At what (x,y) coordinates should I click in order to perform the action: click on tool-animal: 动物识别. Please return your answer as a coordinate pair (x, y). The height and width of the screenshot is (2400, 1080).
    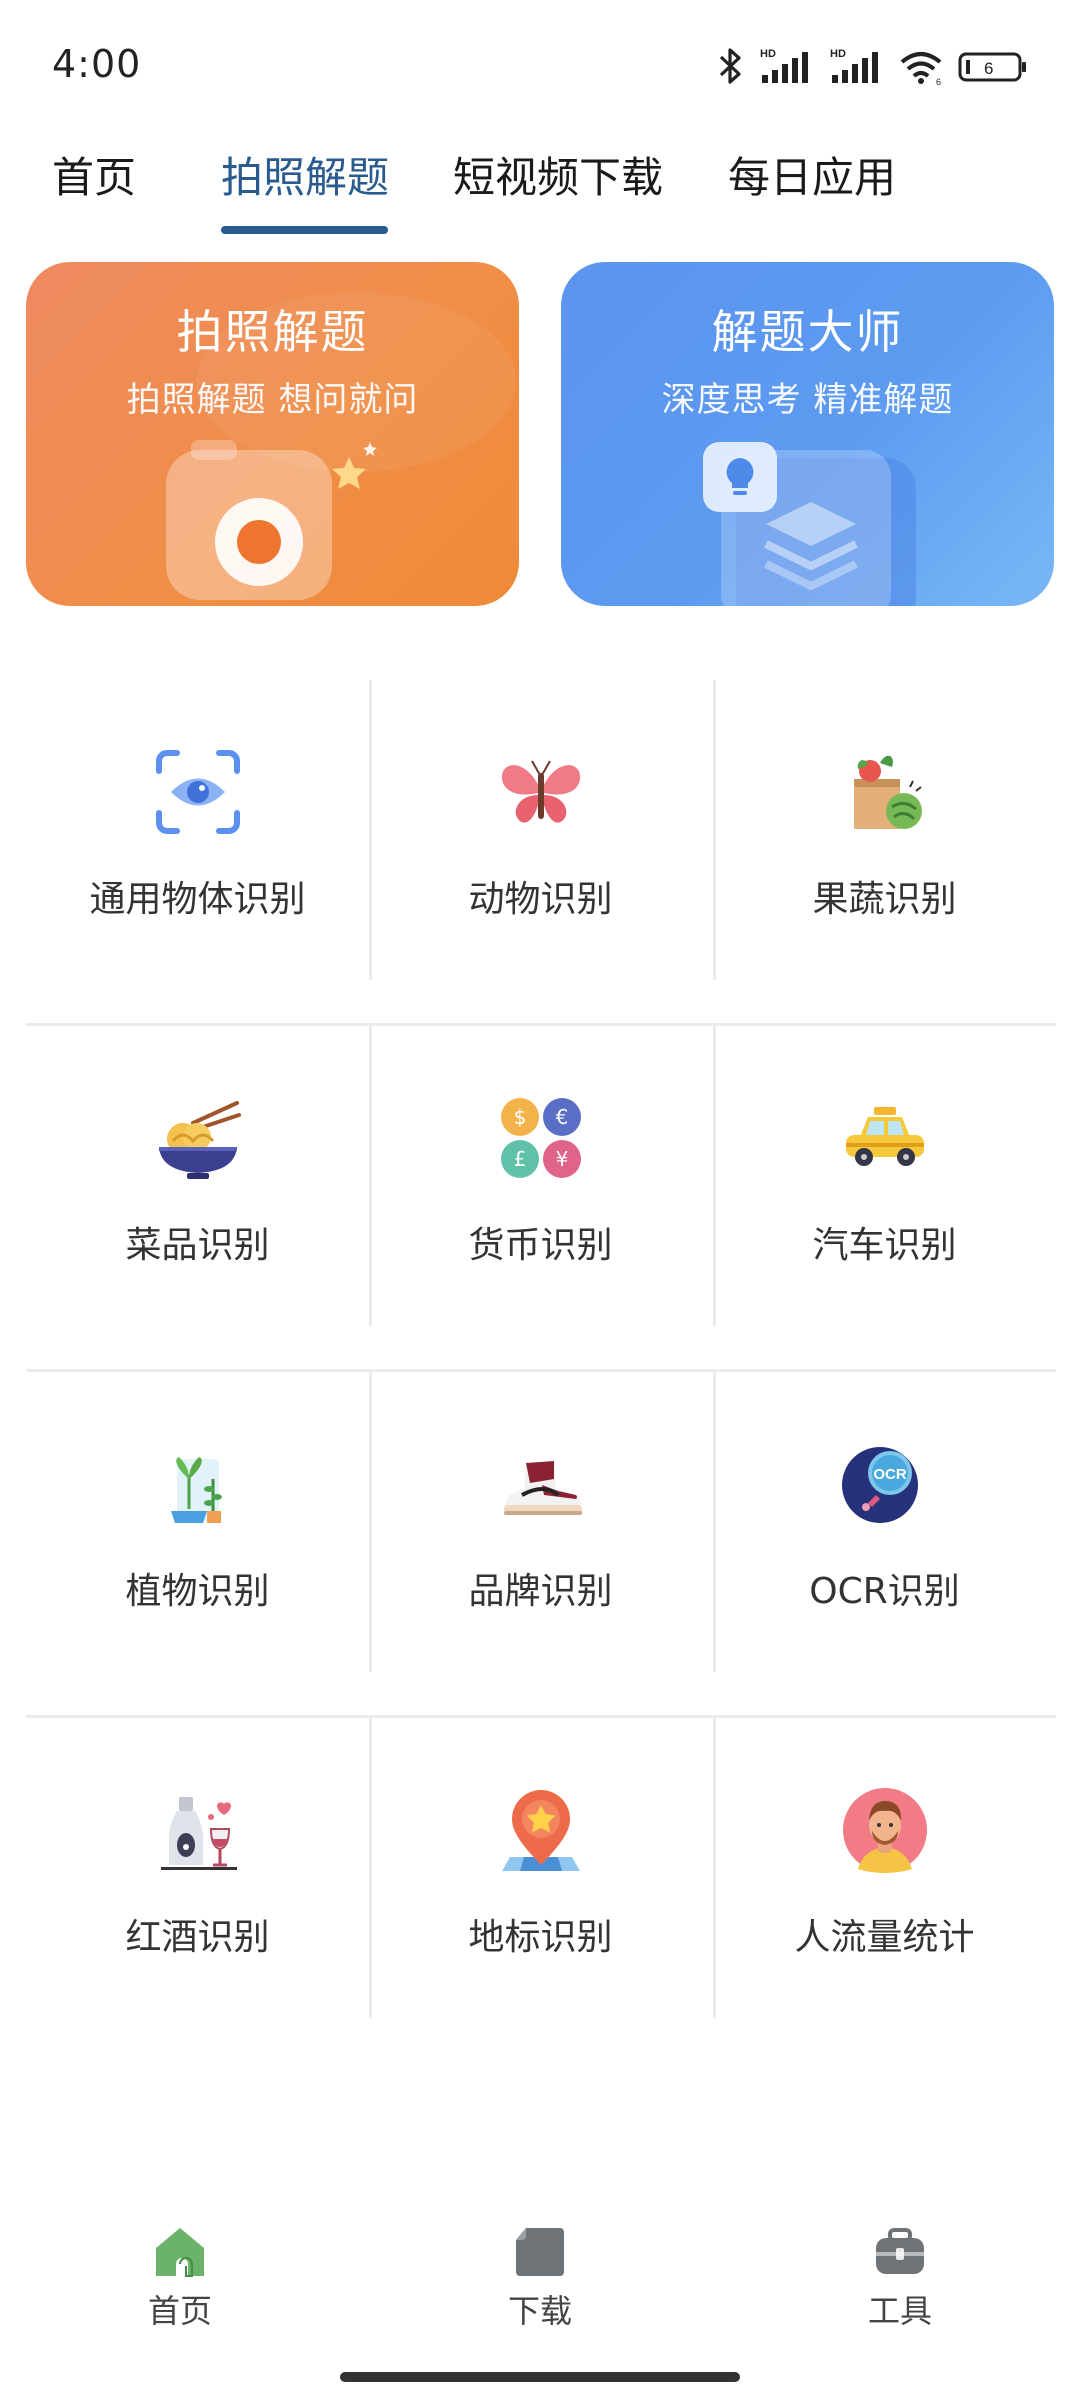
    Looking at the image, I should click on (540, 851).